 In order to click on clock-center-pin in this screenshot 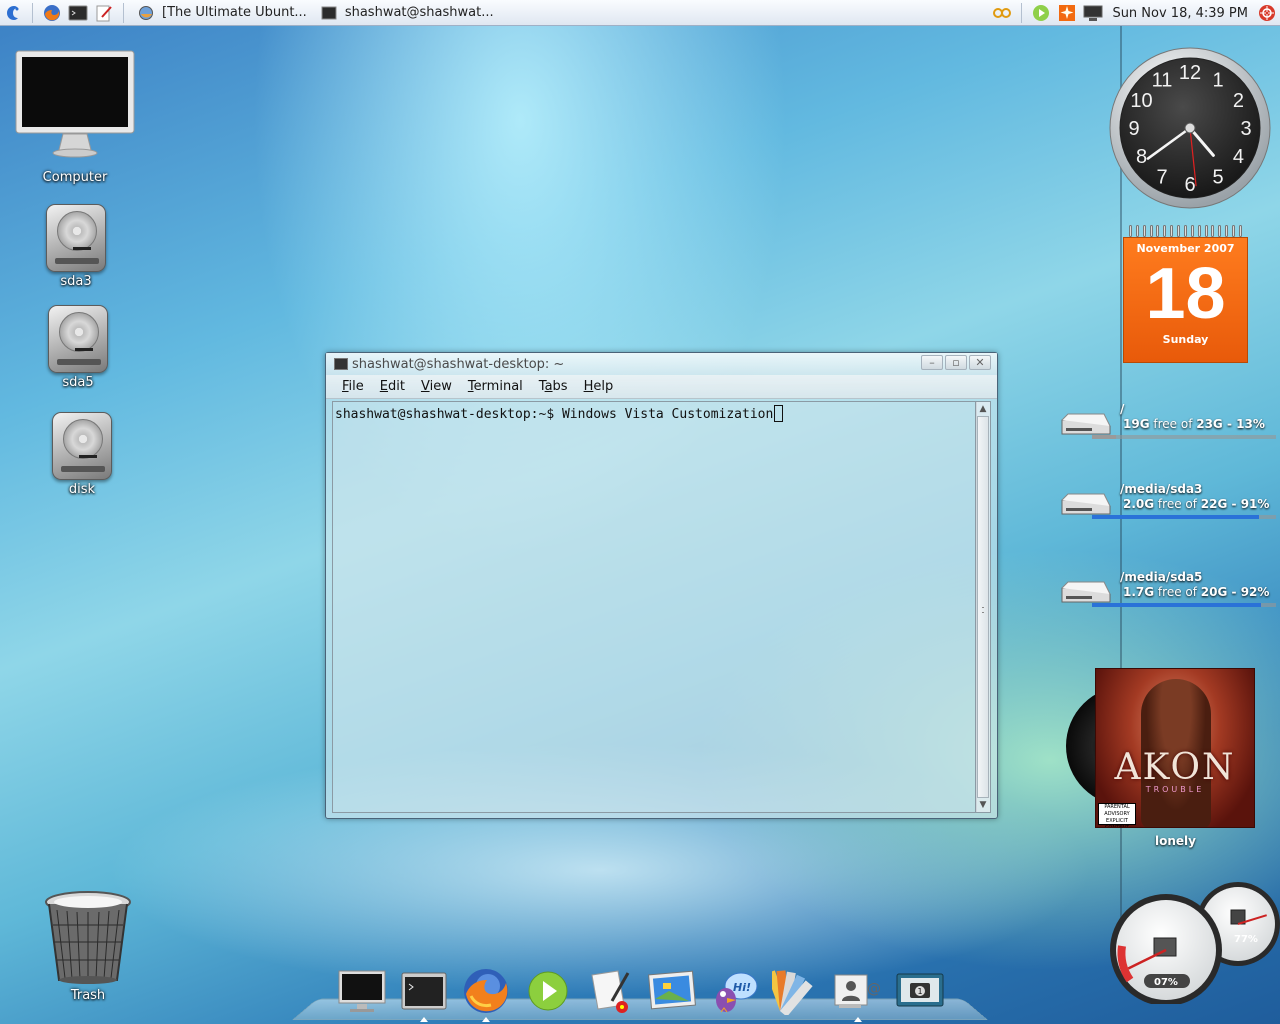, I will do `click(1190, 128)`.